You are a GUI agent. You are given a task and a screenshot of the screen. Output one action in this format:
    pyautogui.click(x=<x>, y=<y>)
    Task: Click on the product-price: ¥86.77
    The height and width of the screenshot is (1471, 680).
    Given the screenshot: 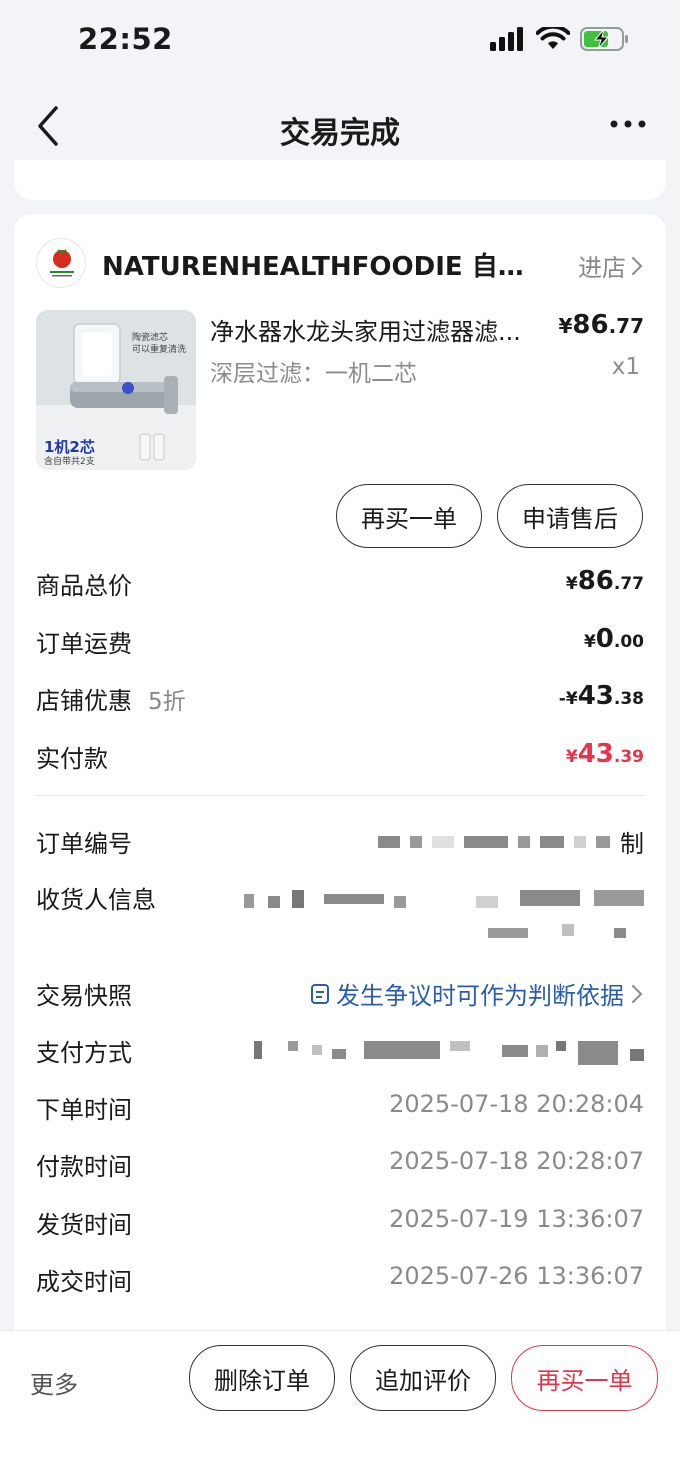 What is the action you would take?
    pyautogui.click(x=601, y=325)
    